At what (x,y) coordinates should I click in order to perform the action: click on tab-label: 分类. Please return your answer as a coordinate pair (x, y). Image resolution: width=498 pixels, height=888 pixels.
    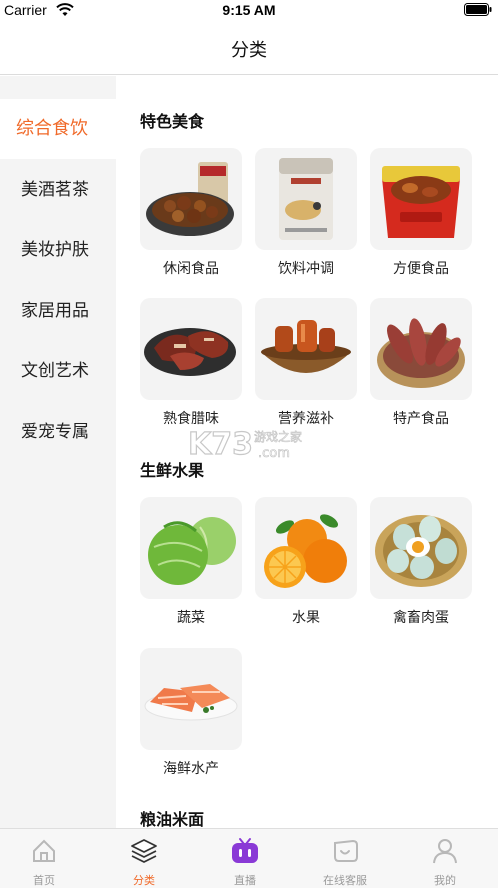
    Looking at the image, I should click on (144, 880).